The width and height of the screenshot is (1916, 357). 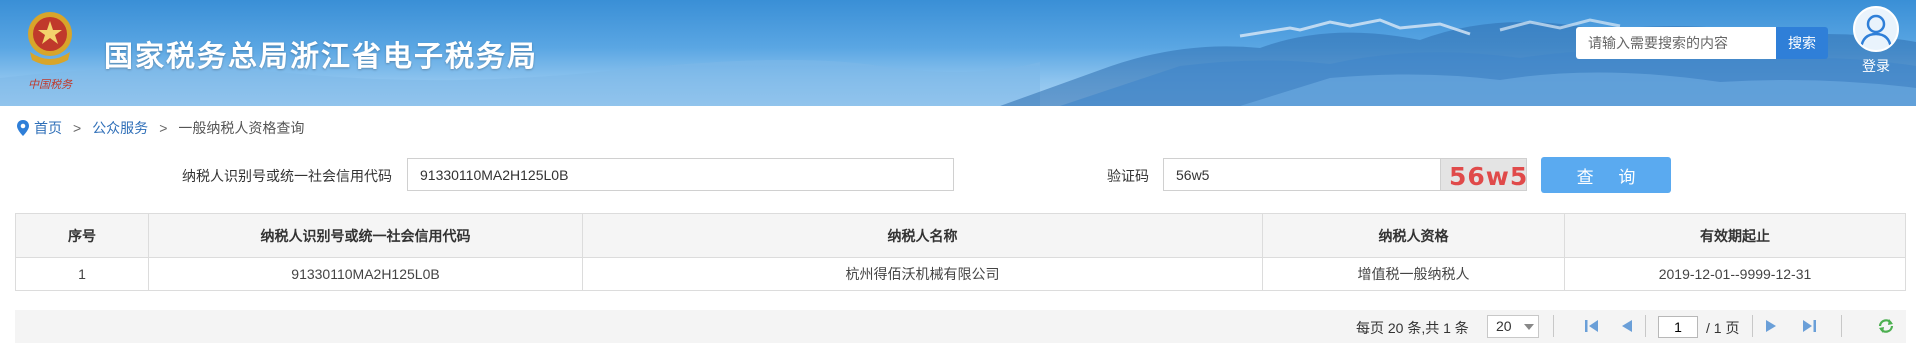 I want to click on refresh-icon, so click(x=1886, y=326).